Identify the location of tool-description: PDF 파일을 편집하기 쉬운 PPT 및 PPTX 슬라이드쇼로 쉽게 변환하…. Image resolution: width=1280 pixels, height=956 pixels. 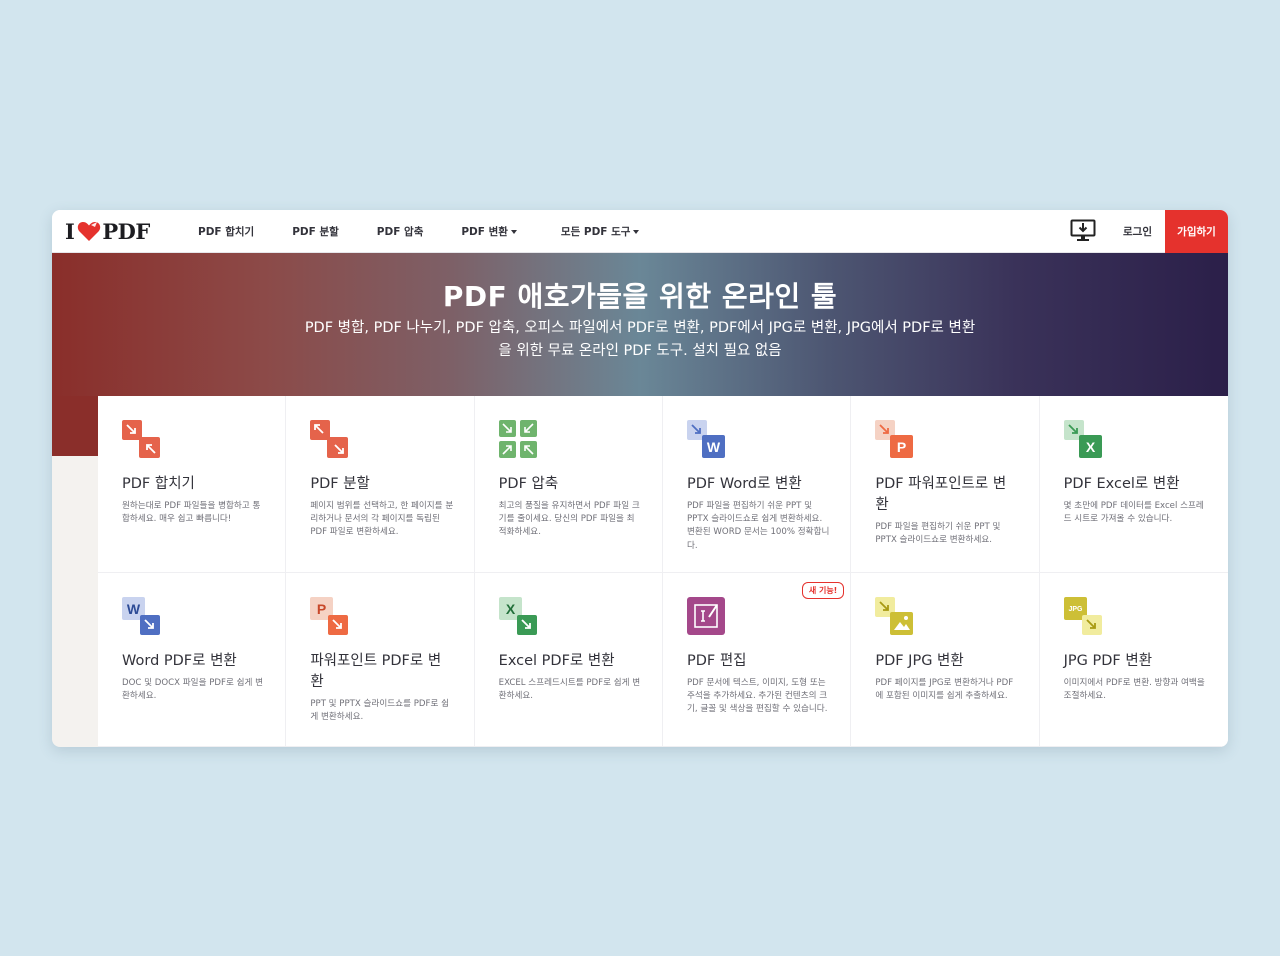
(758, 526).